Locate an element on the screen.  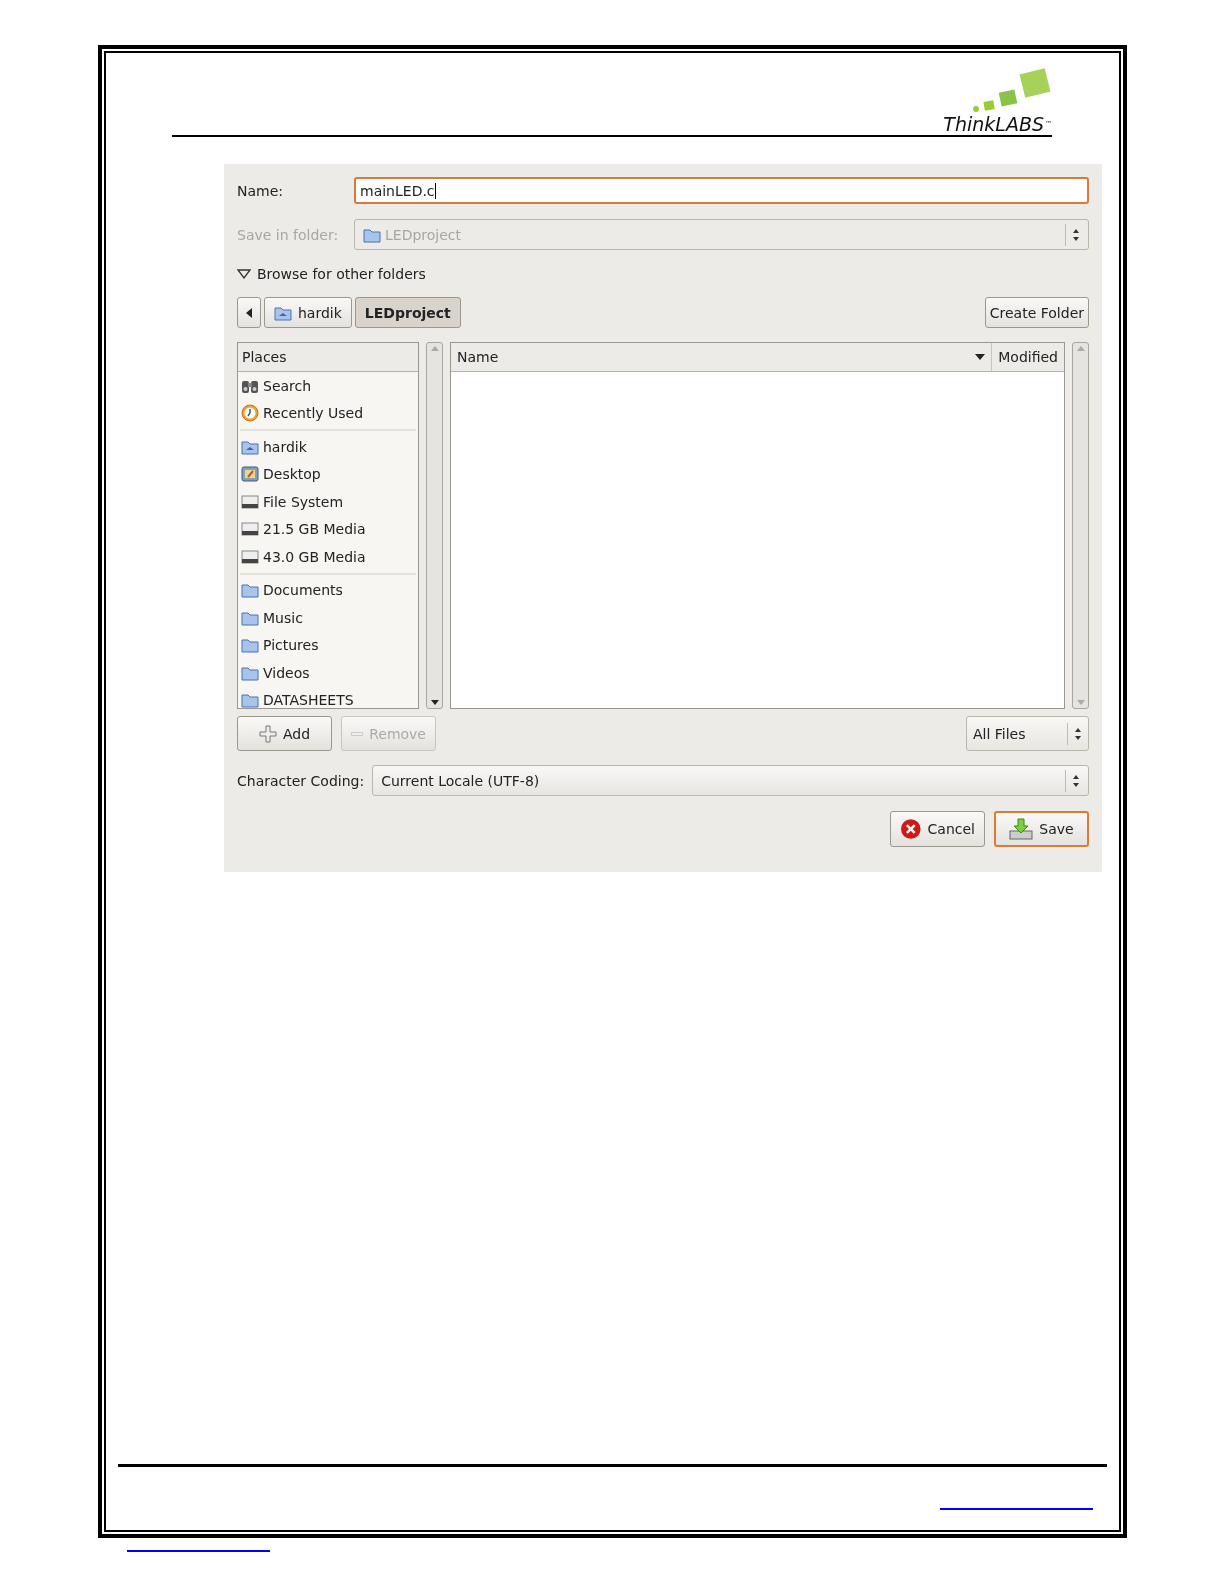
path-button: hardik is located at coordinates (308, 312).